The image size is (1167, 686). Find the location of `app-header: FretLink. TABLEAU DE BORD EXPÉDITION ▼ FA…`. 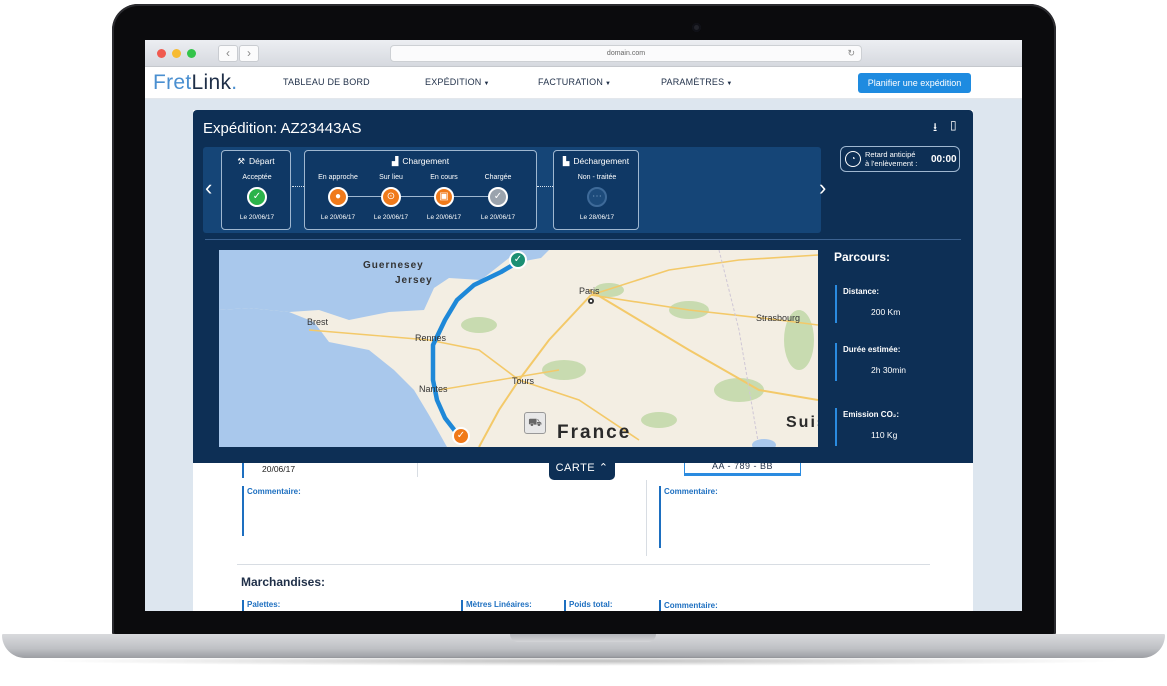

app-header: FretLink. TABLEAU DE BORD EXPÉDITION ▼ FA… is located at coordinates (583, 83).